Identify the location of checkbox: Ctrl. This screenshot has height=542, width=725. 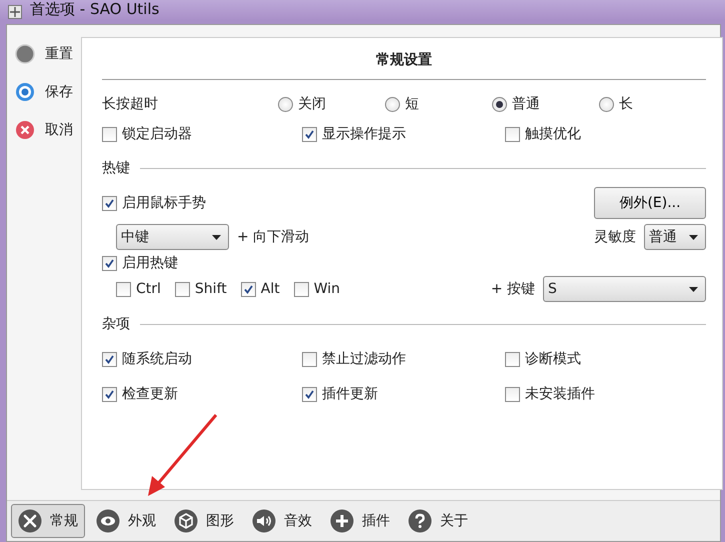
(138, 289).